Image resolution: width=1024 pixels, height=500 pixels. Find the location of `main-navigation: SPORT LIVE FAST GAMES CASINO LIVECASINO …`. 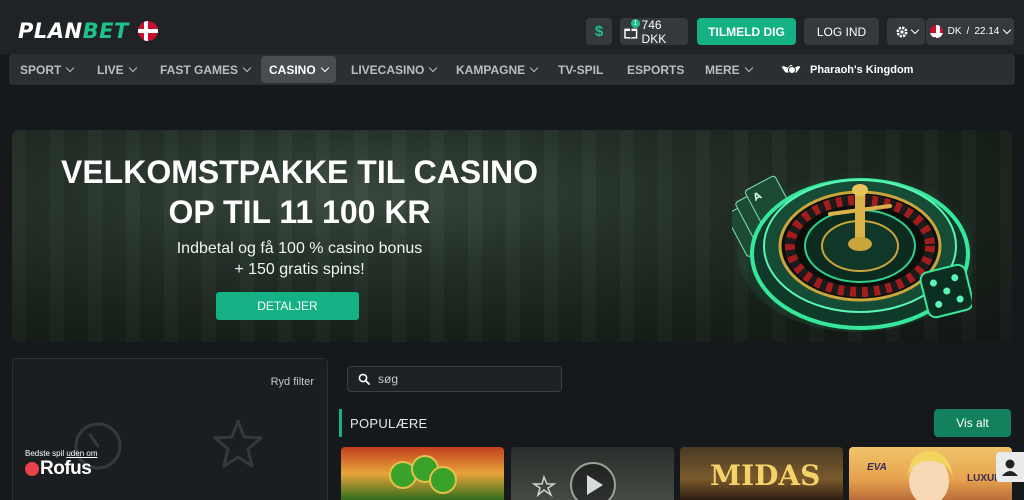

main-navigation: SPORT LIVE FAST GAMES CASINO LIVECASINO … is located at coordinates (512, 69).